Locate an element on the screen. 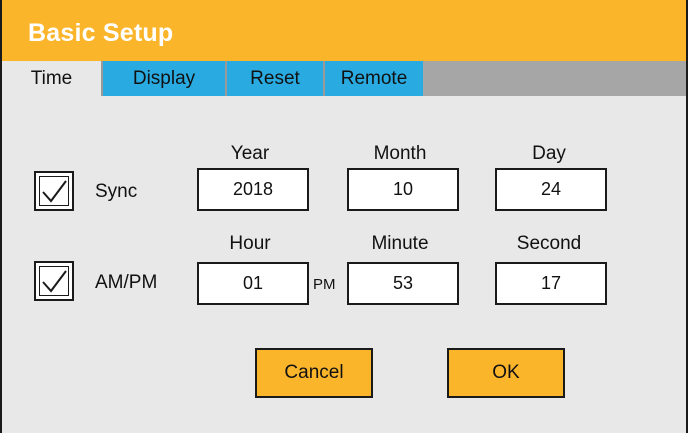  ok-button: OK is located at coordinates (506, 373).